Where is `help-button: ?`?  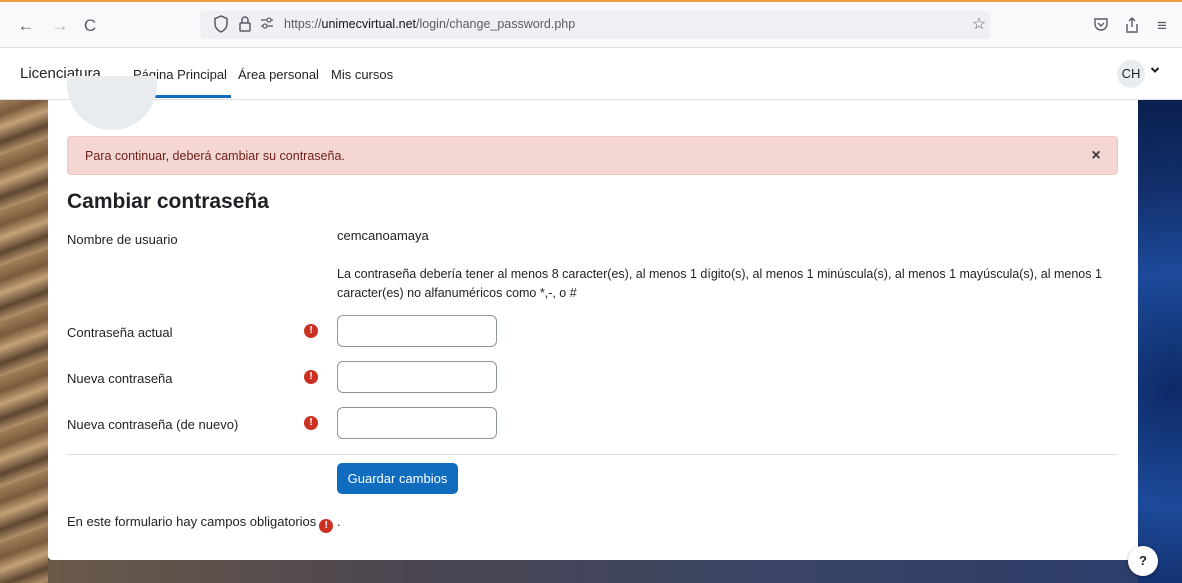 help-button: ? is located at coordinates (1143, 561).